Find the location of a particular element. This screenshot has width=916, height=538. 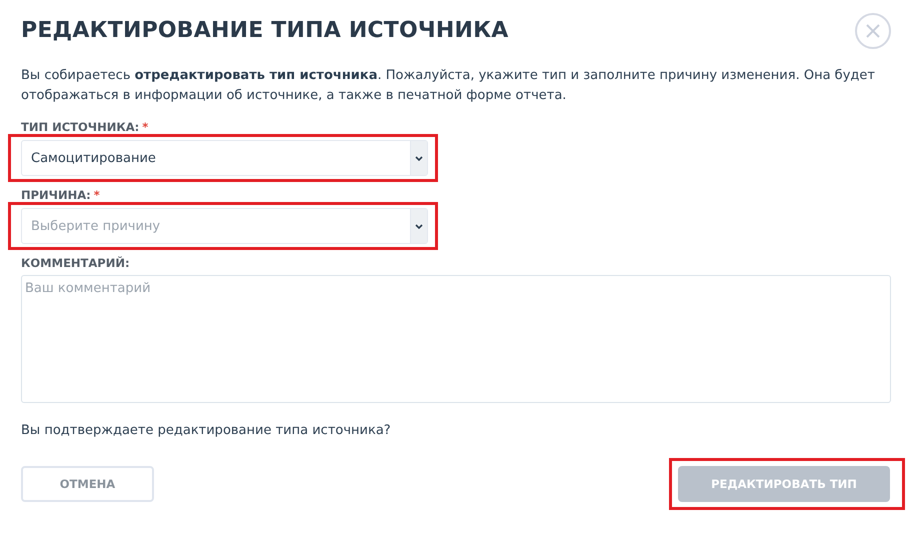

field-label: ТИП ИСТОЧНИКА: is located at coordinates (80, 127).